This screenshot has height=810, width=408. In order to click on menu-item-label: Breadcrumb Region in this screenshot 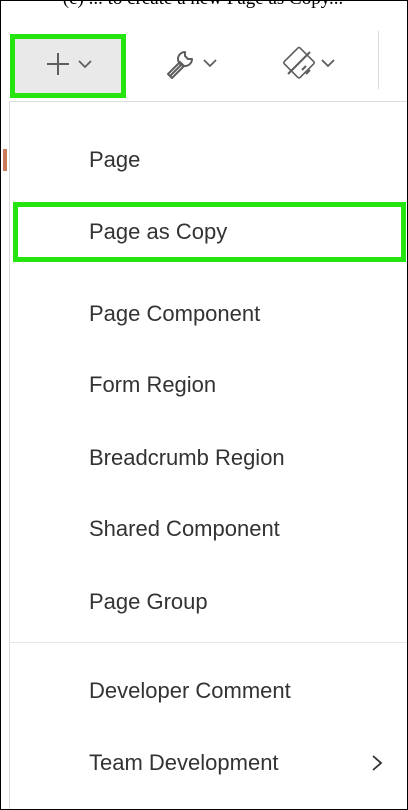, I will do `click(187, 457)`.